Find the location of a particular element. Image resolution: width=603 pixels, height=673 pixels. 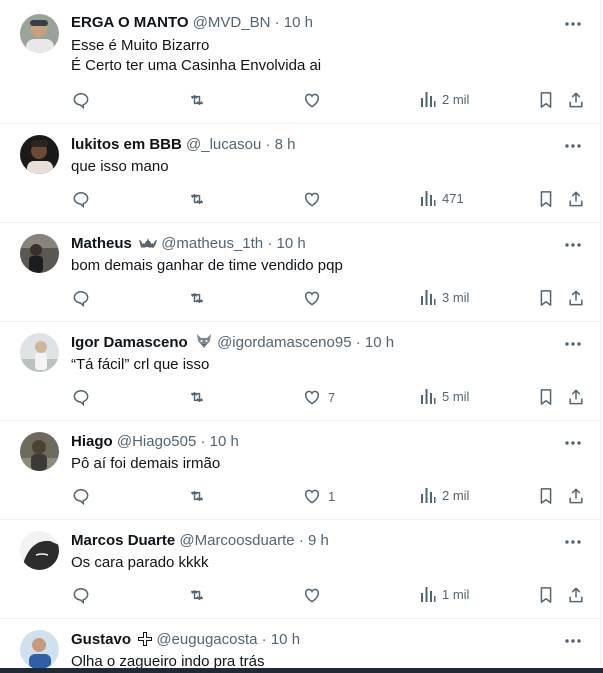

tweet-text-line: Pô aí foi demais irmão is located at coordinates (146, 463).